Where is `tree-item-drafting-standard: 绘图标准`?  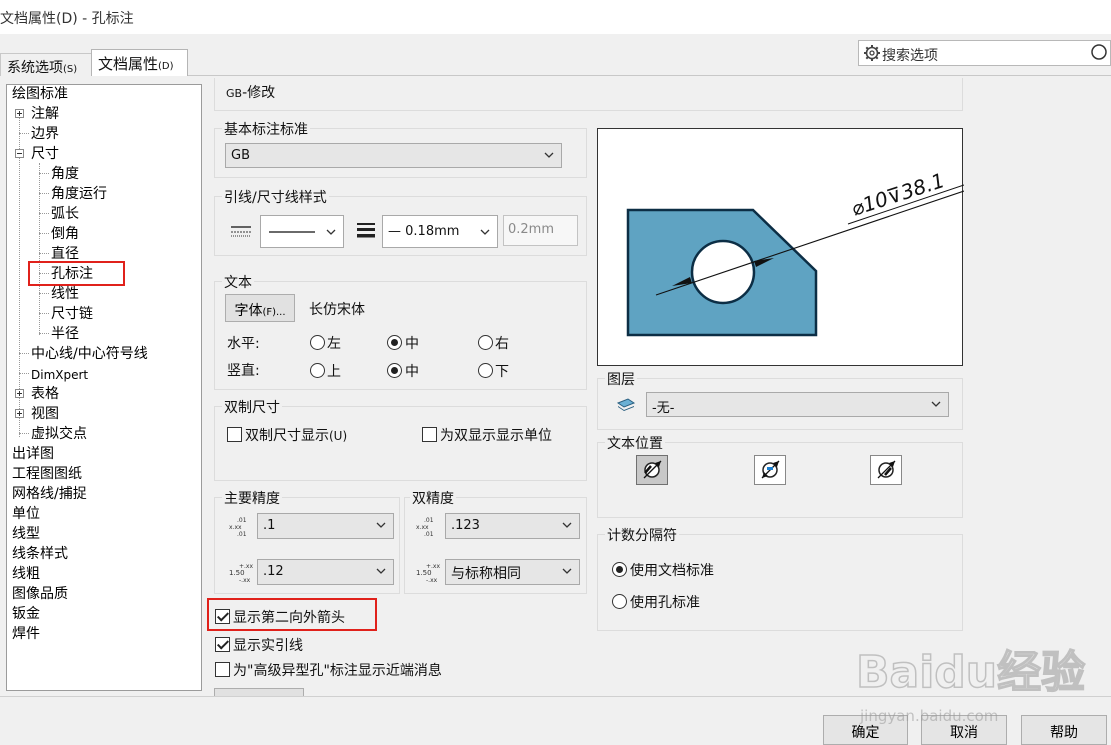 tree-item-drafting-standard: 绘图标准 is located at coordinates (40, 95).